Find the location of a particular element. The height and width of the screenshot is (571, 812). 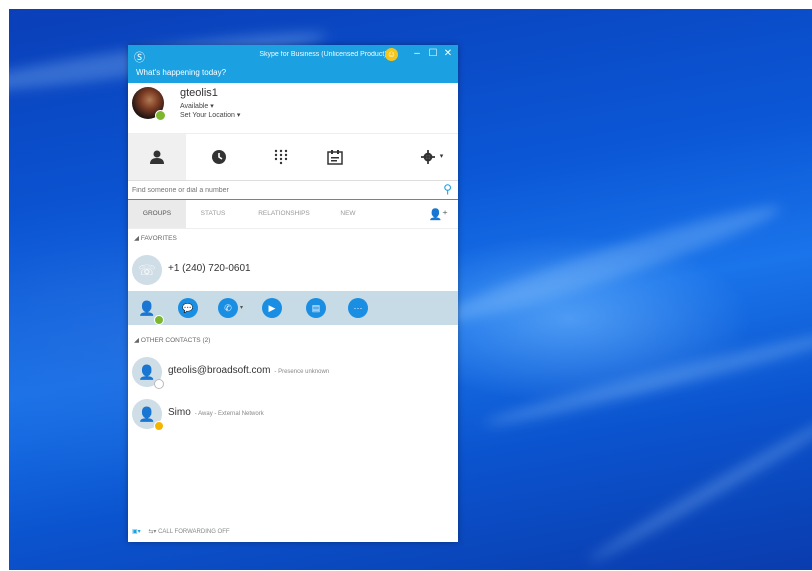

contact-name: Simo is located at coordinates (179, 412).